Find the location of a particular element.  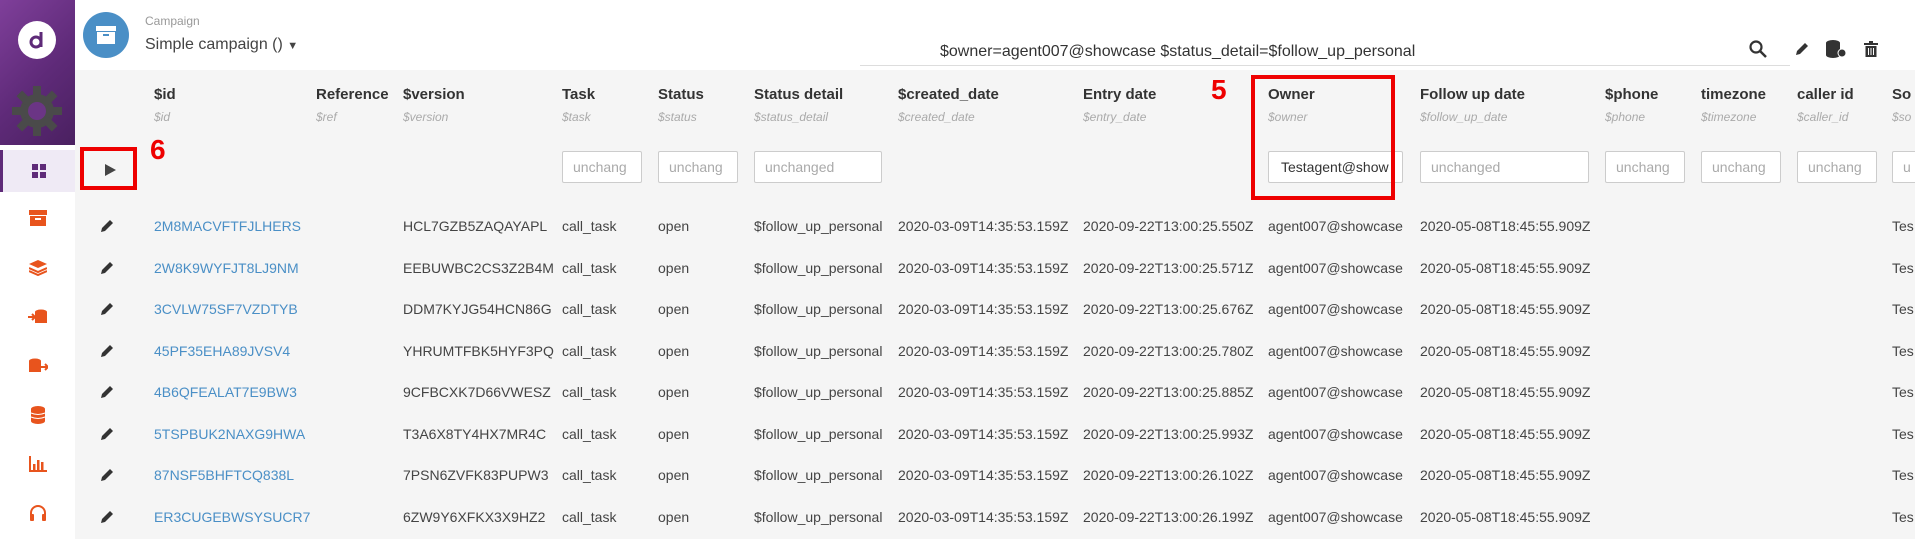

column-header: timezone is located at coordinates (1733, 94).